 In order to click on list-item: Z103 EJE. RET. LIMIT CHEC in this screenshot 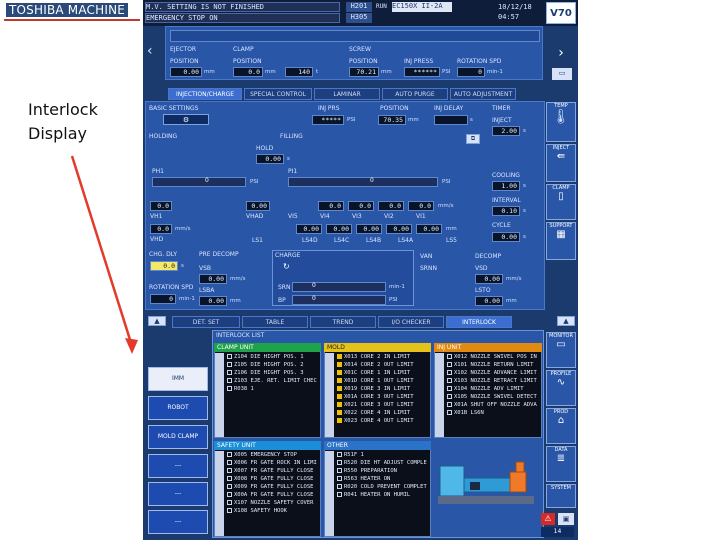, I will do `click(273, 381)`.